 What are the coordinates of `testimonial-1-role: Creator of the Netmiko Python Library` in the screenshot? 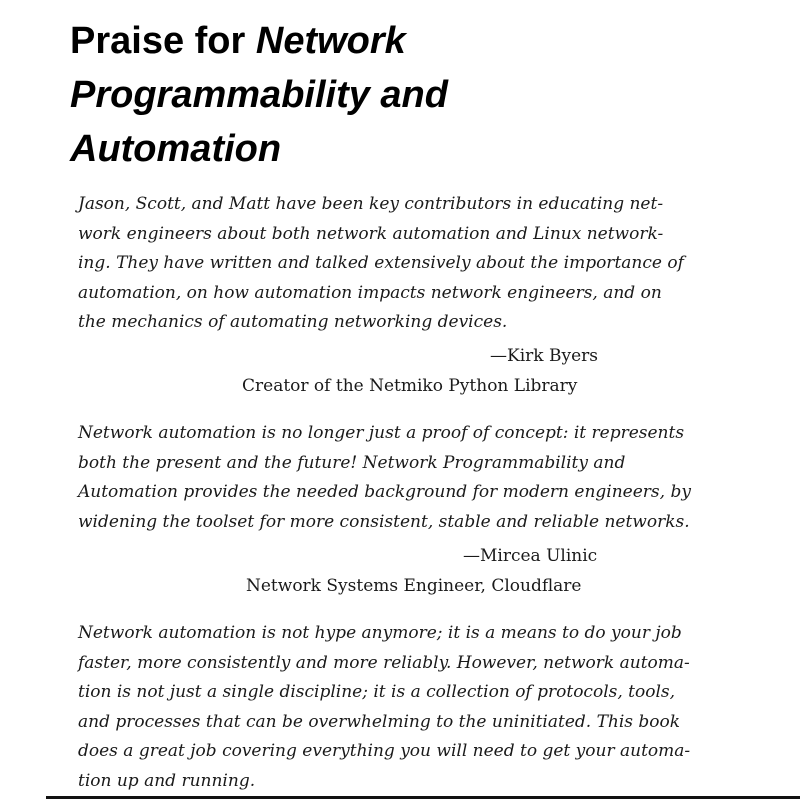 It's located at (410, 386).